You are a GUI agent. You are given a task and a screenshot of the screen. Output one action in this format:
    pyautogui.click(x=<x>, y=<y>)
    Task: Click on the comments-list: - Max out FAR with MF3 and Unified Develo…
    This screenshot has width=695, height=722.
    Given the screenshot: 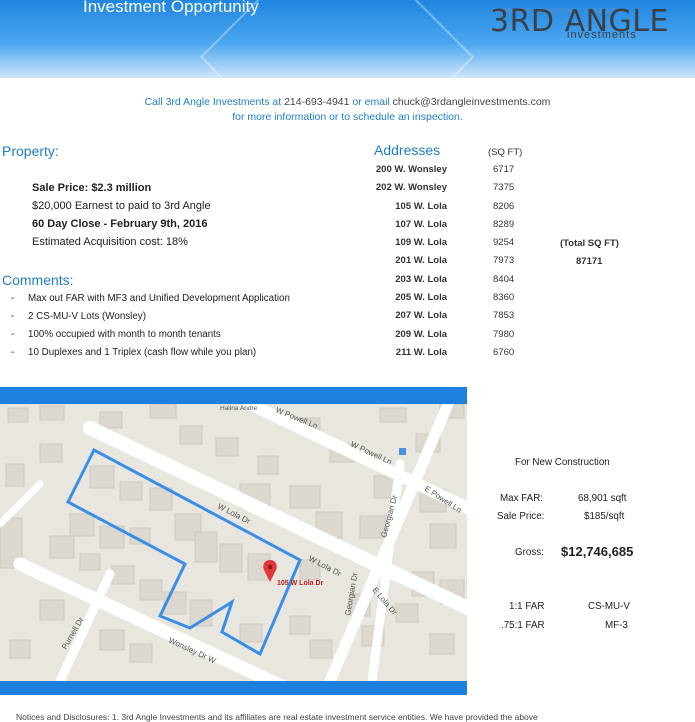 What is the action you would take?
    pyautogui.click(x=145, y=326)
    